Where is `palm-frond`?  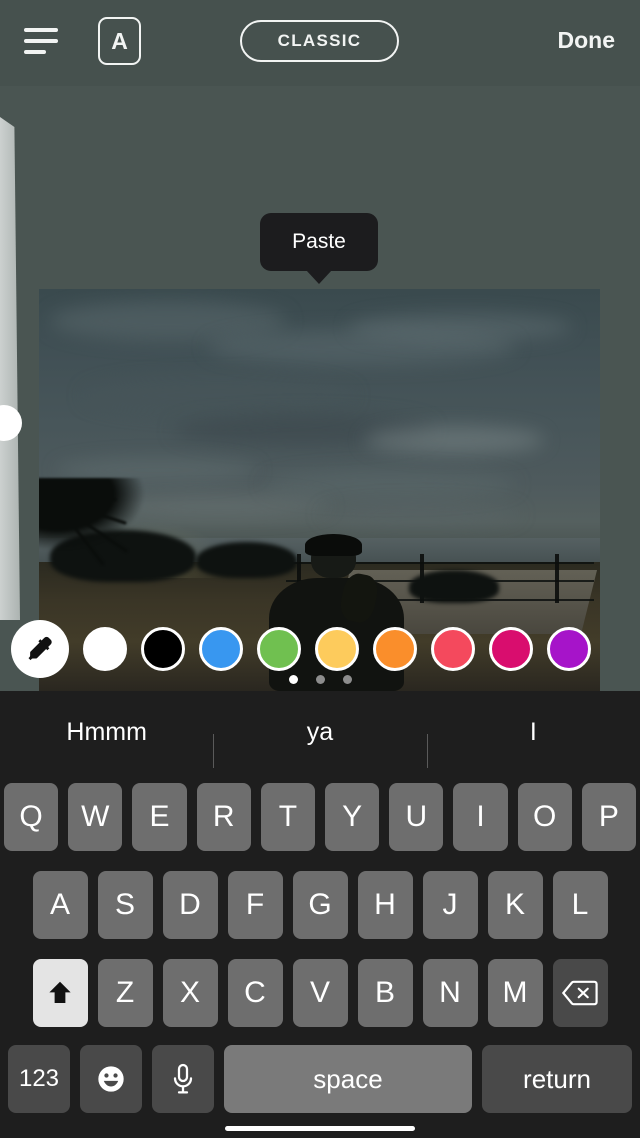
palm-frond is located at coordinates (85, 498).